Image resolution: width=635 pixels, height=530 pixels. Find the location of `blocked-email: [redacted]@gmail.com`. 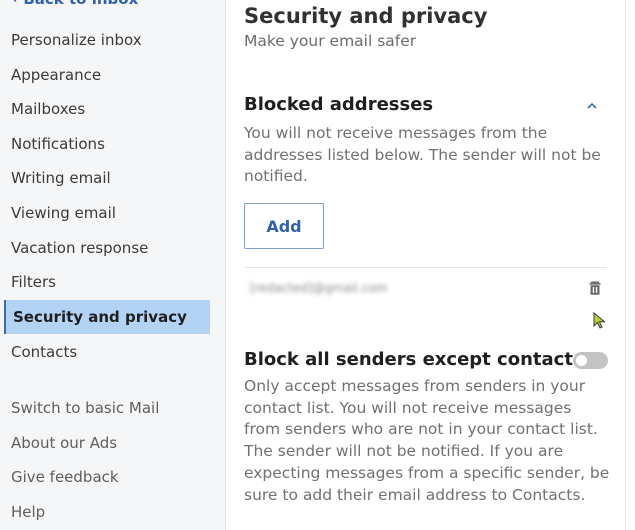

blocked-email: [redacted]@gmail.com is located at coordinates (319, 288).